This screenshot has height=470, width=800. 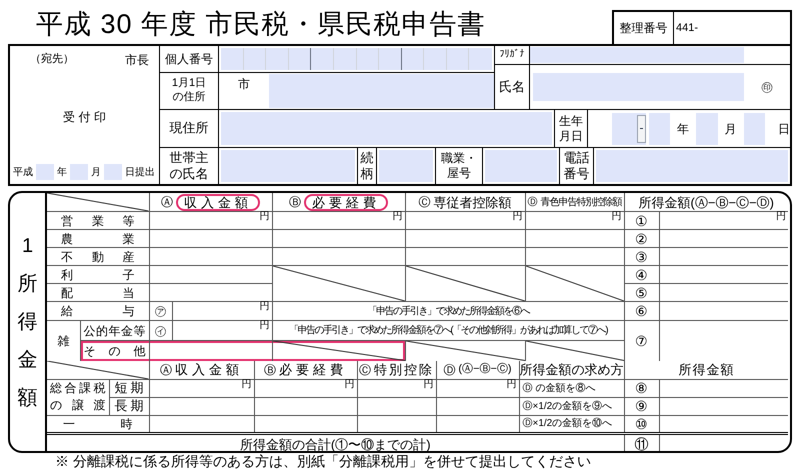 What do you see at coordinates (160, 311) in the screenshot?
I see `circled-marker: ㋐` at bounding box center [160, 311].